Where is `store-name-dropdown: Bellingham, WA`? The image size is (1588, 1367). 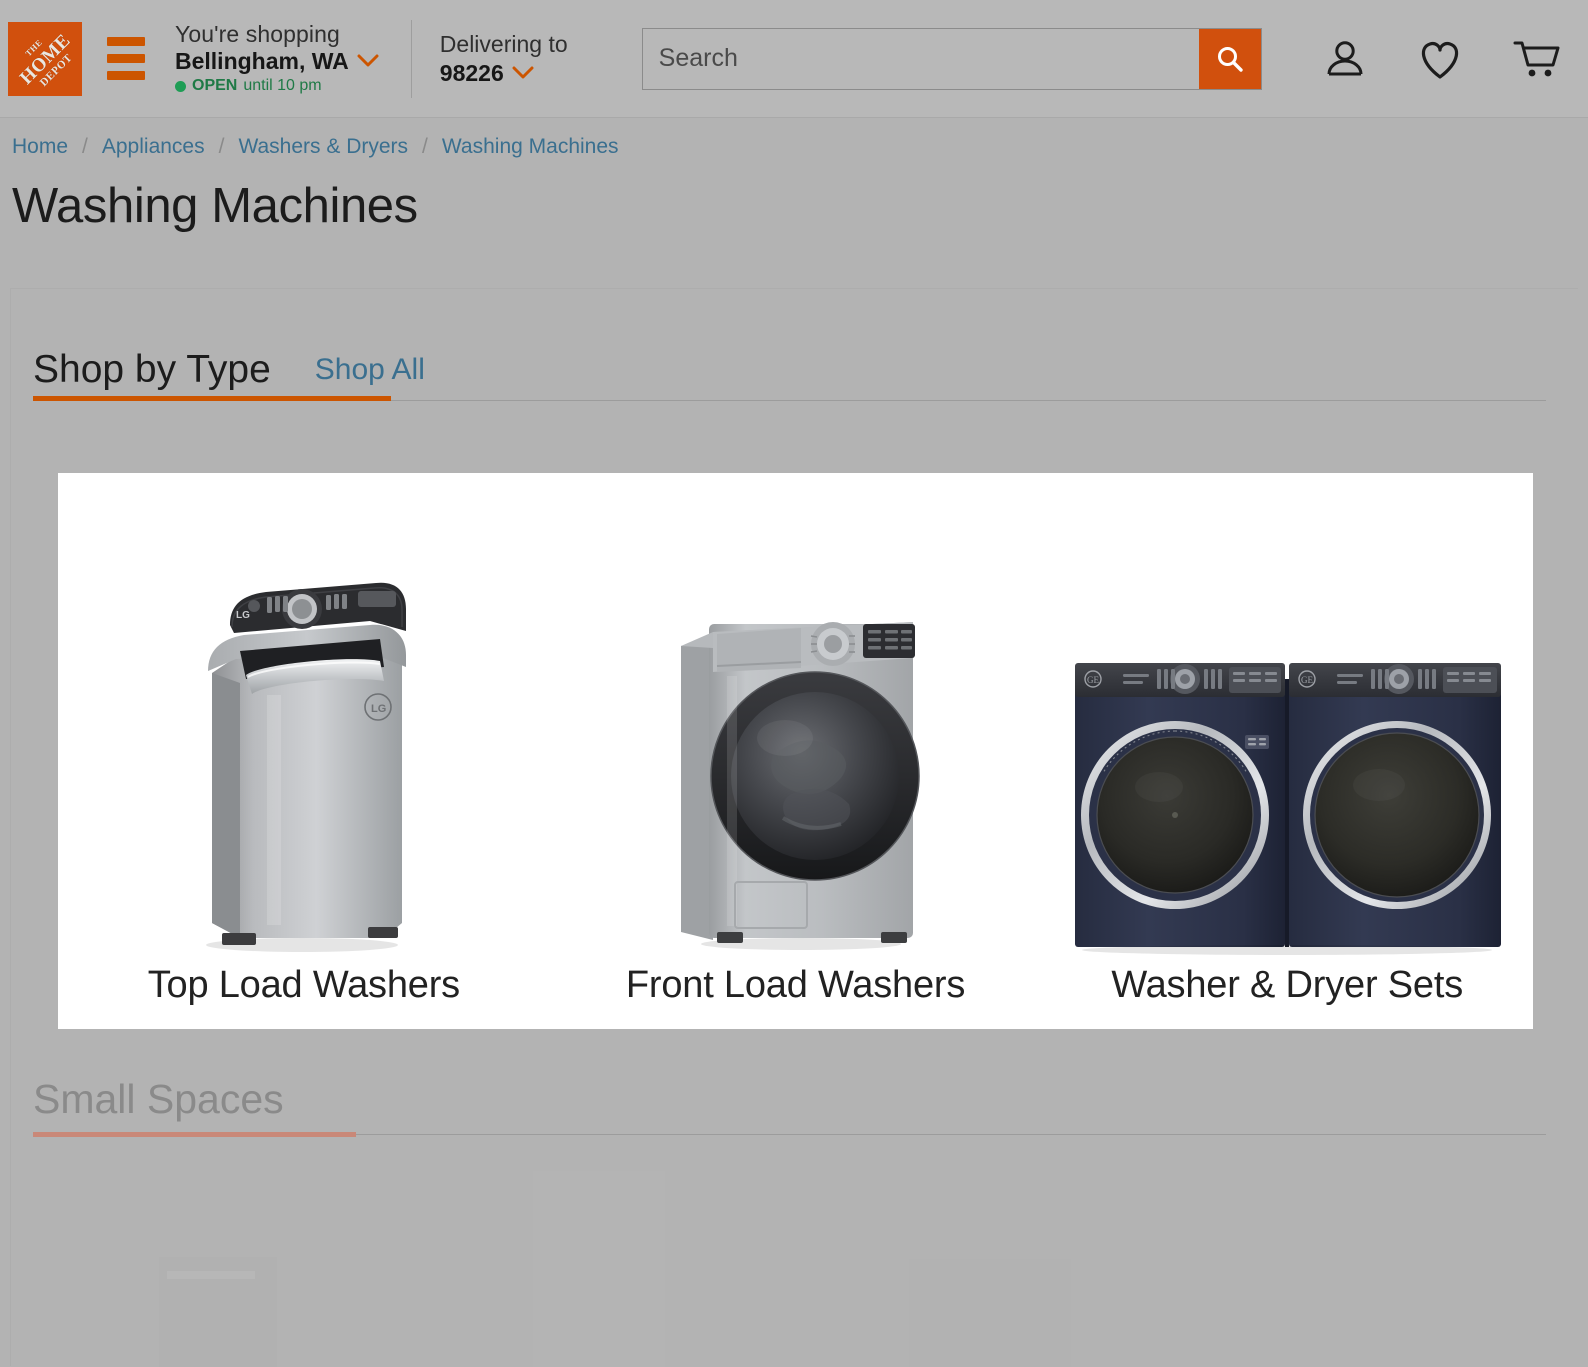 store-name-dropdown: Bellingham, WA is located at coordinates (277, 60).